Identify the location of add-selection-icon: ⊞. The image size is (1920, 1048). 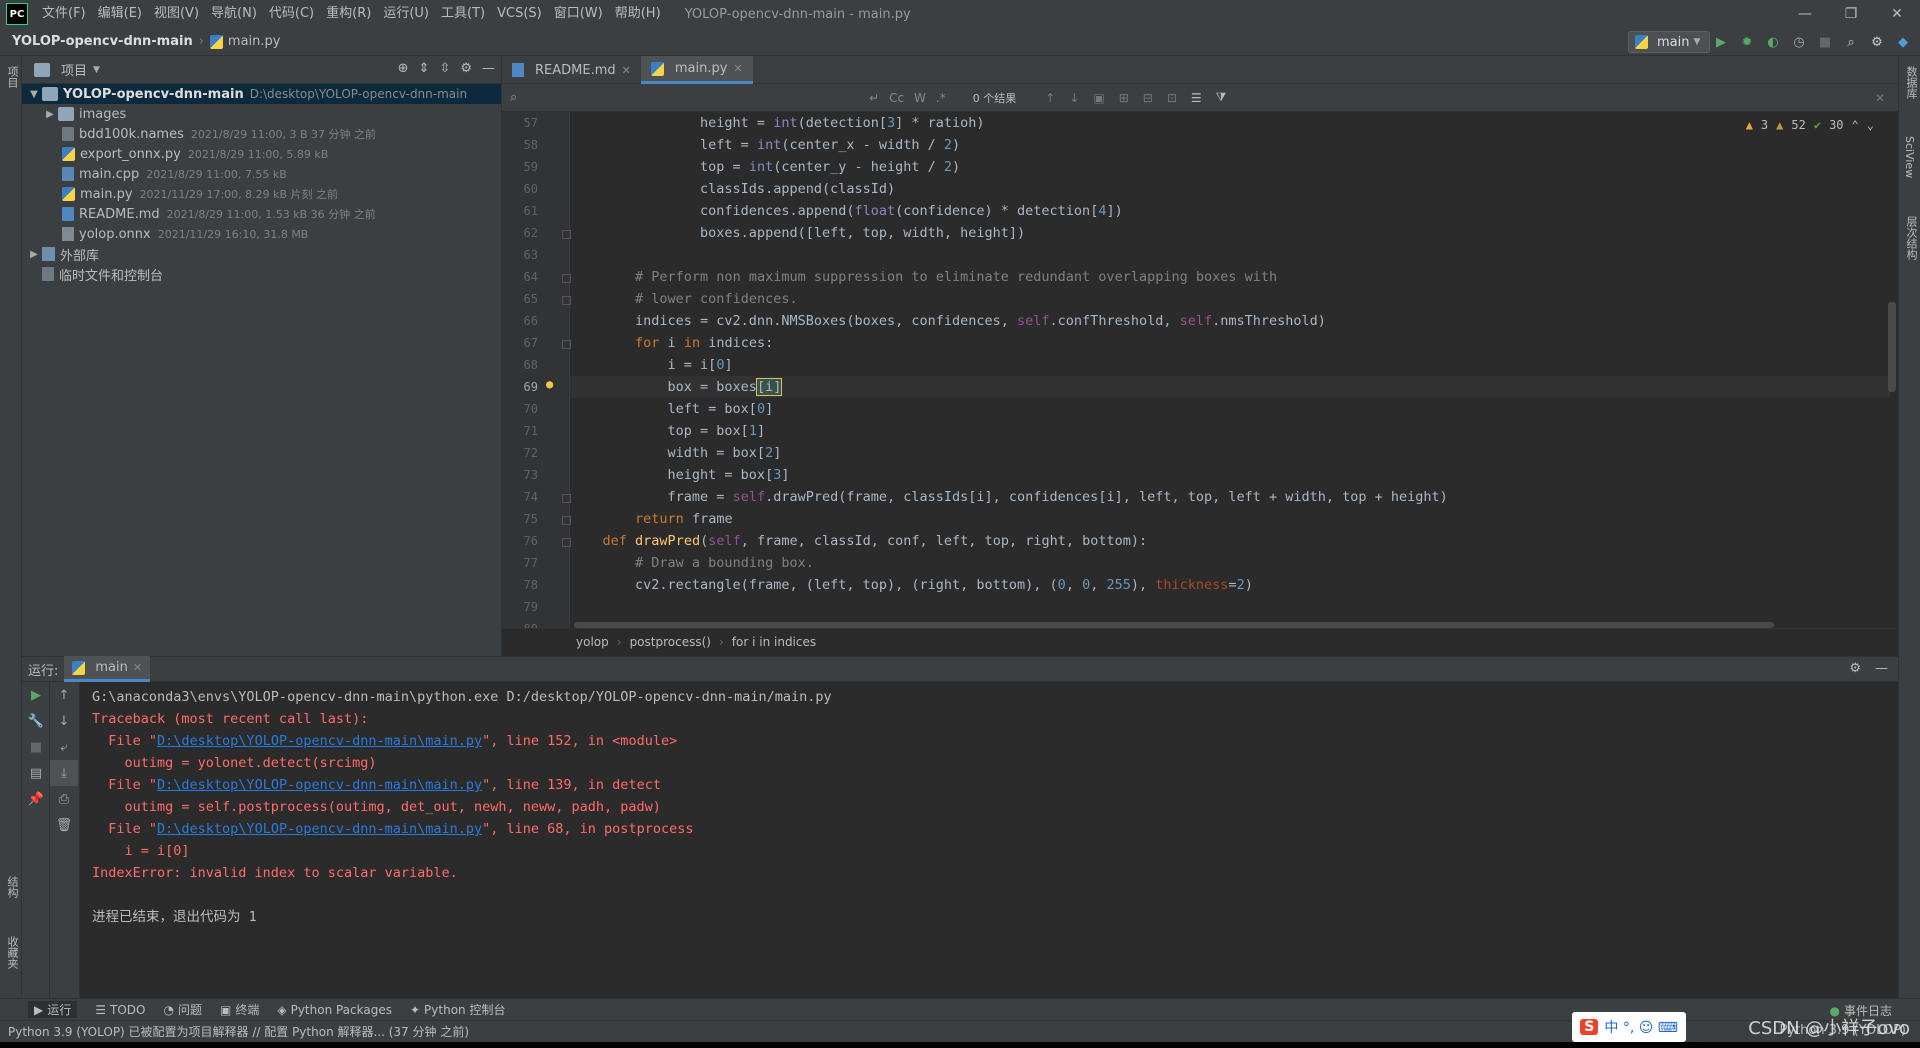
(1124, 98).